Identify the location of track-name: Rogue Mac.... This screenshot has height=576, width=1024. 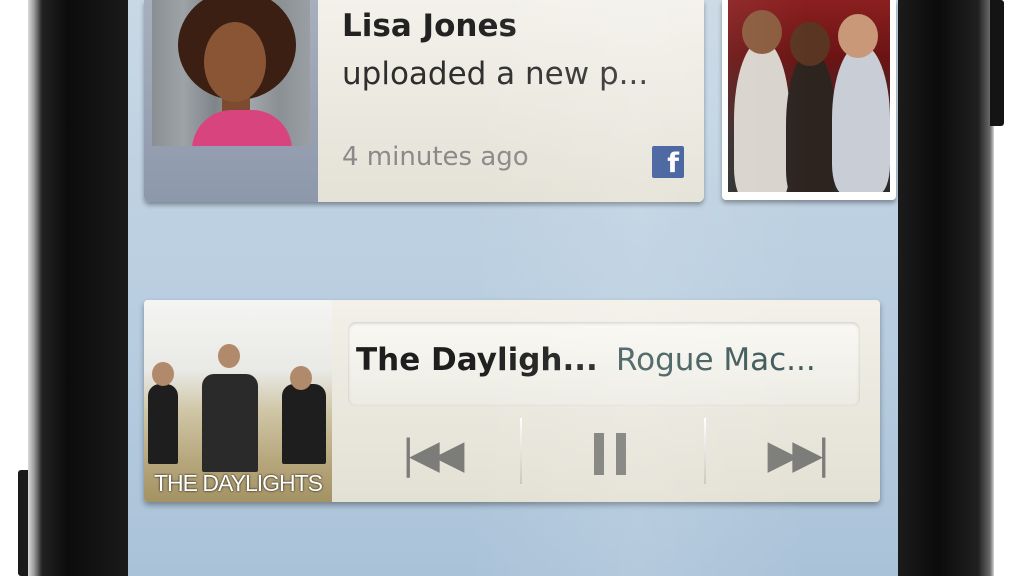
(716, 360).